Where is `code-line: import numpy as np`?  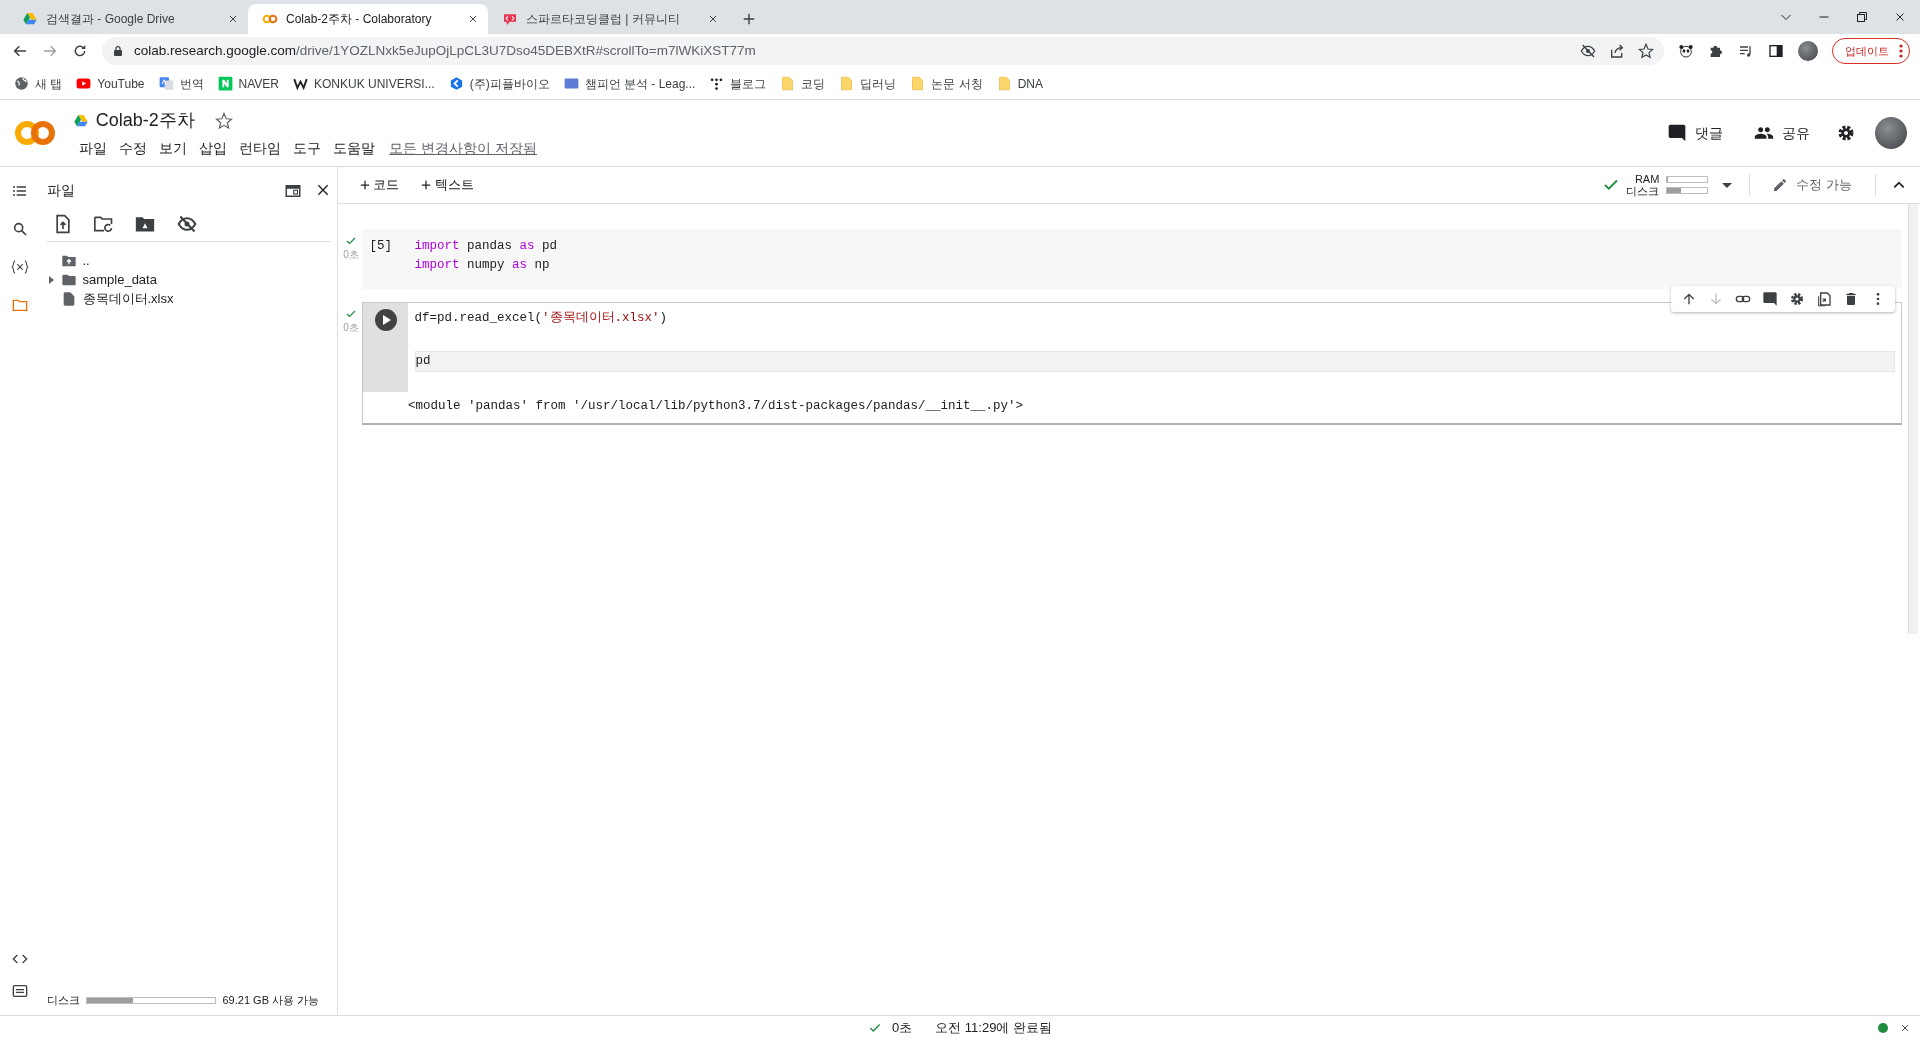 code-line: import numpy as np is located at coordinates (482, 265).